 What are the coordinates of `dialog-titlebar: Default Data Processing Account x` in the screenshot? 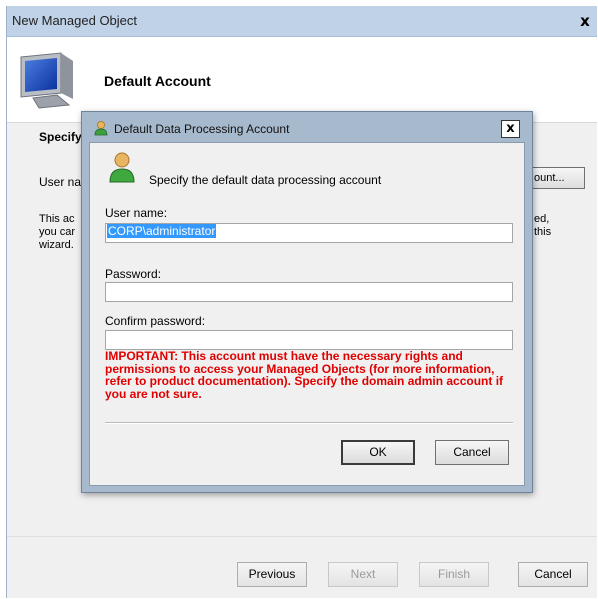 It's located at (307, 127).